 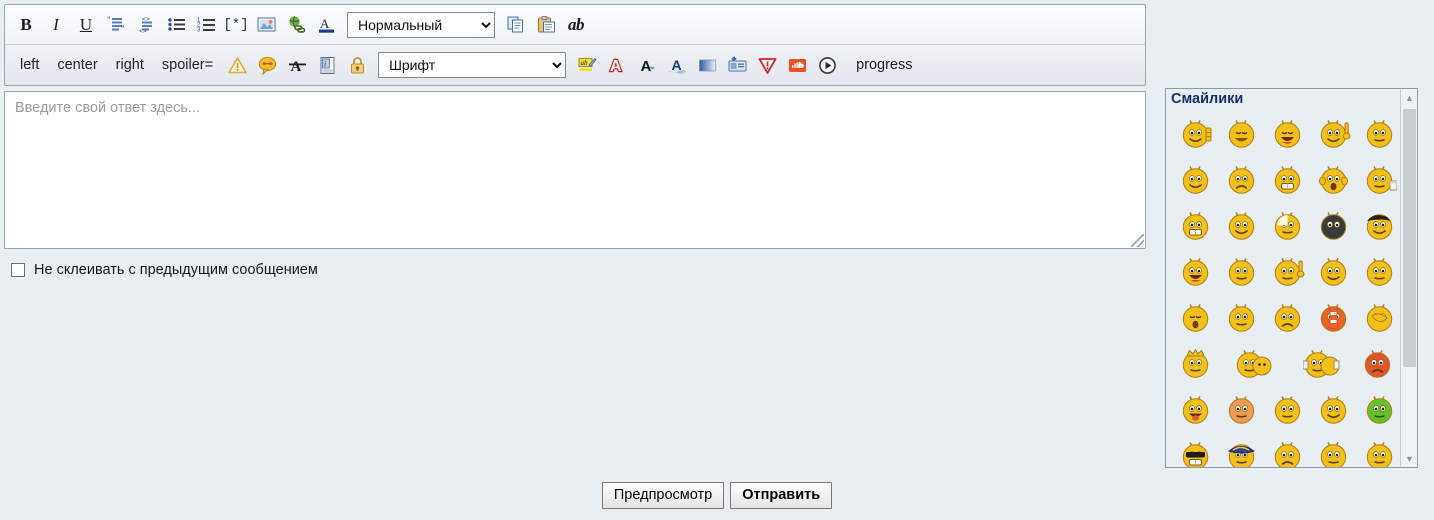 I want to click on soundcloud-button, so click(x=797, y=65).